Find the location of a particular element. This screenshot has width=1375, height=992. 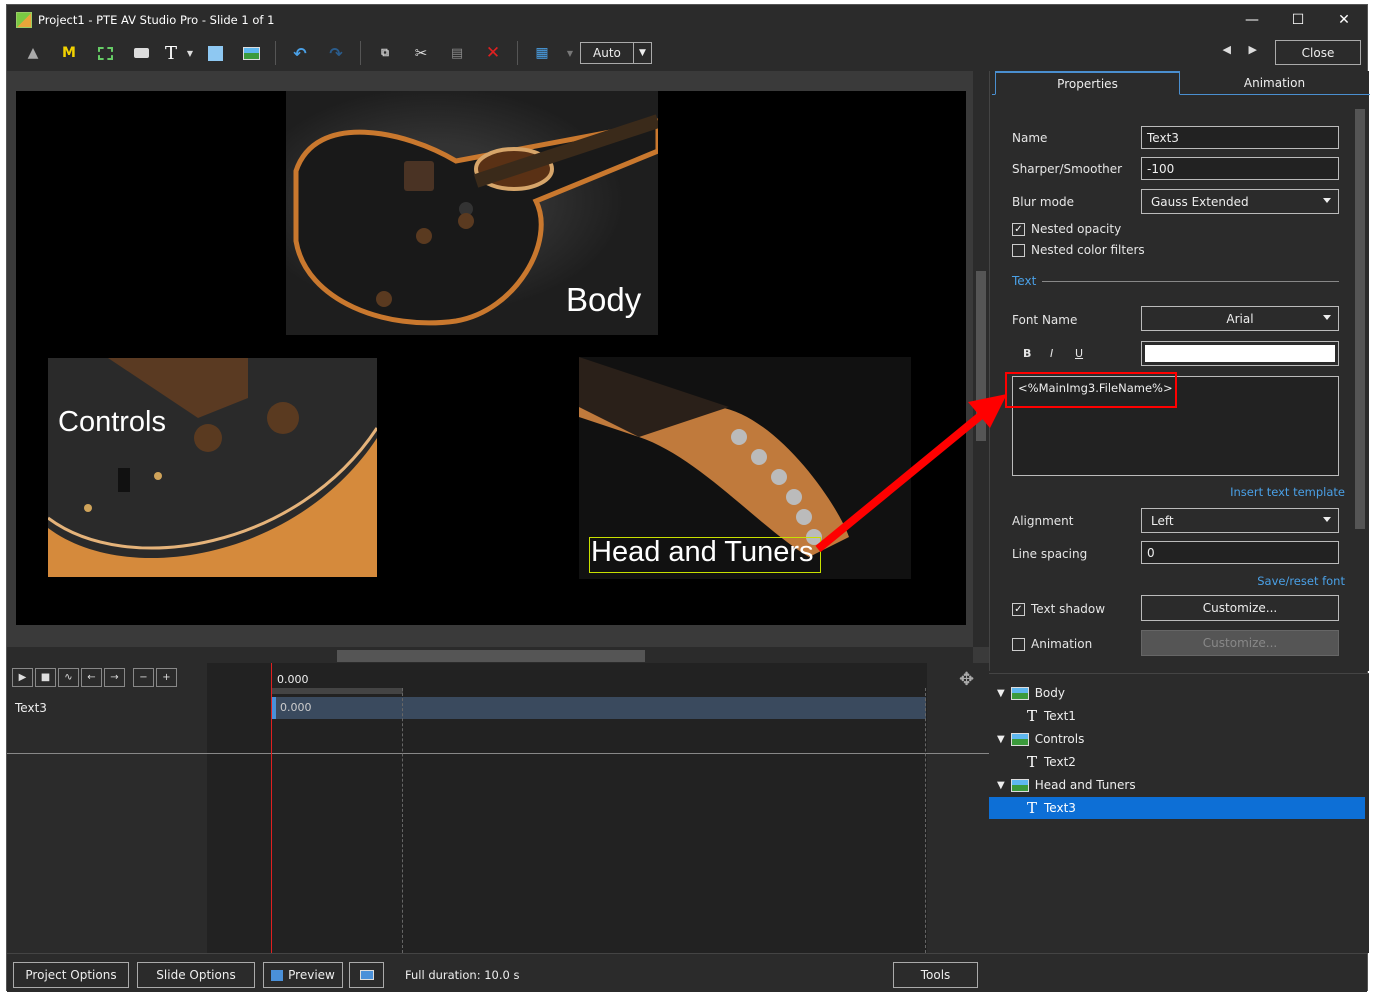

tools-button: Tools is located at coordinates (935, 975).